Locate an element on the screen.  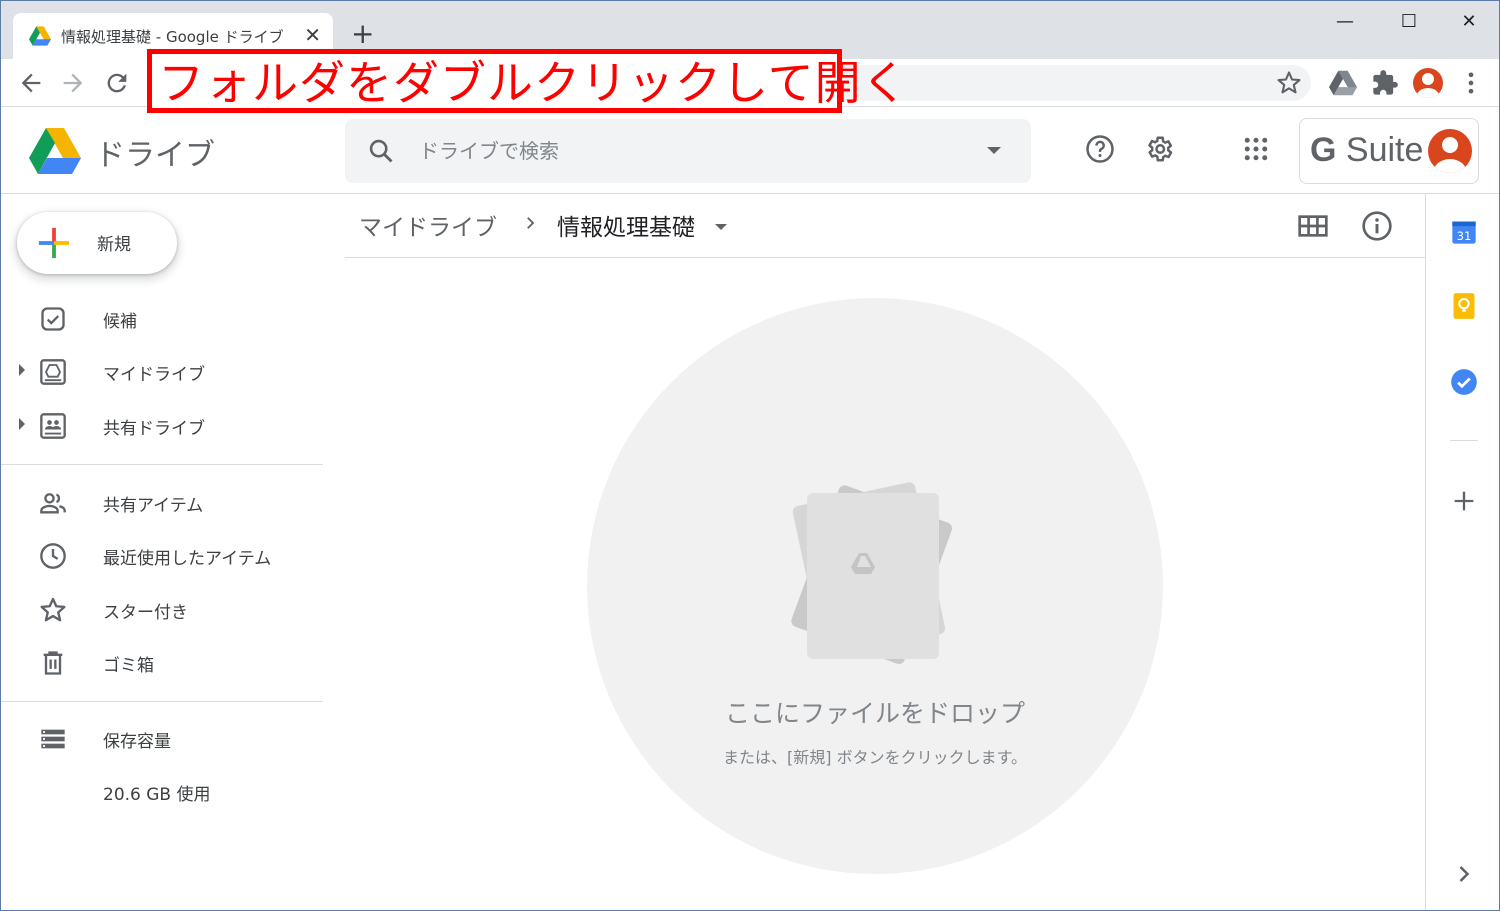
back-arrow-icon is located at coordinates (31, 83).